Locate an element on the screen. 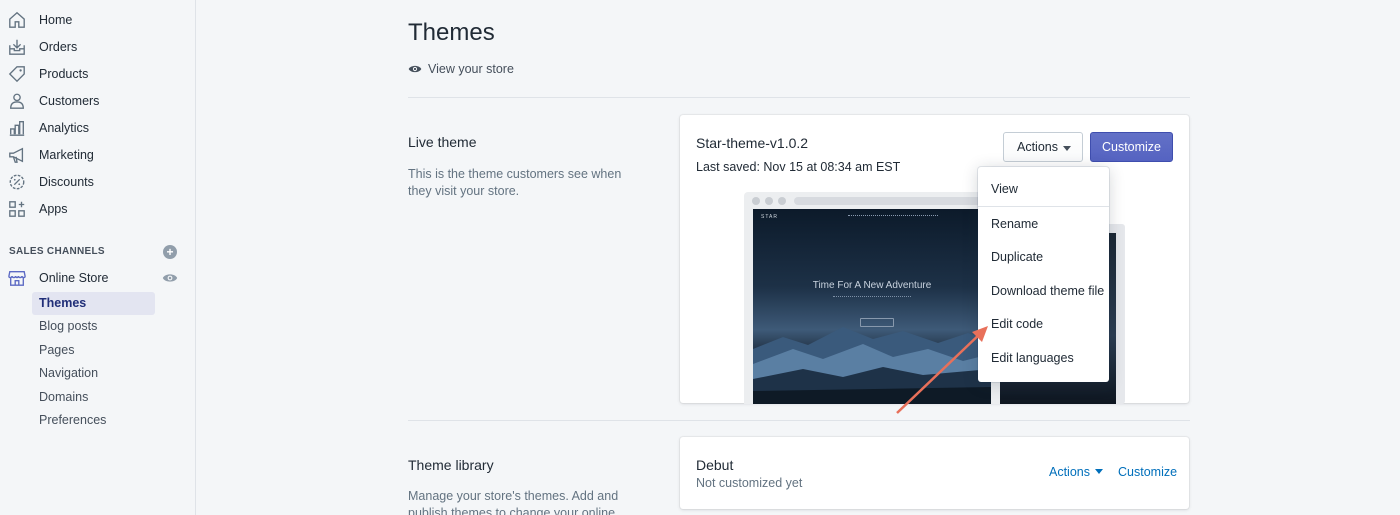  preview-logo: STAR is located at coordinates (769, 217).